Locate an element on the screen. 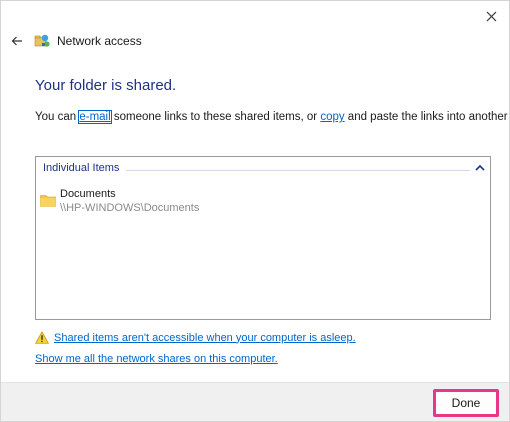 This screenshot has height=422, width=510. close-icon is located at coordinates (491, 16).